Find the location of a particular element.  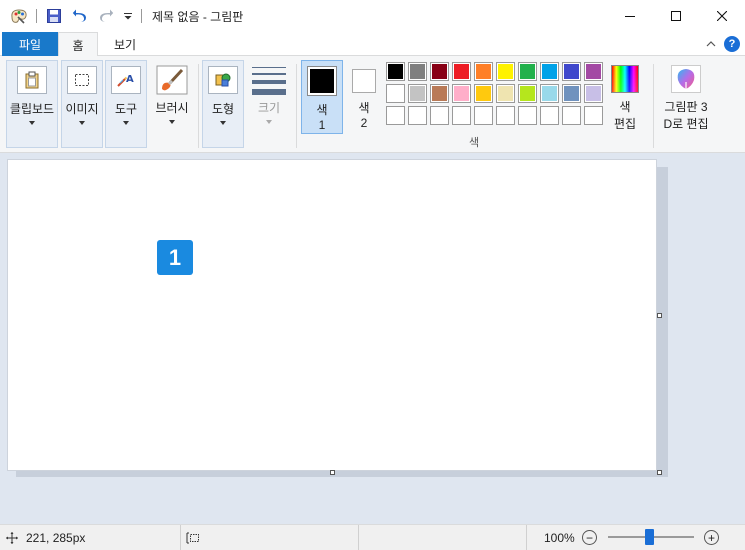

color2-button: 색 2 is located at coordinates (364, 96).